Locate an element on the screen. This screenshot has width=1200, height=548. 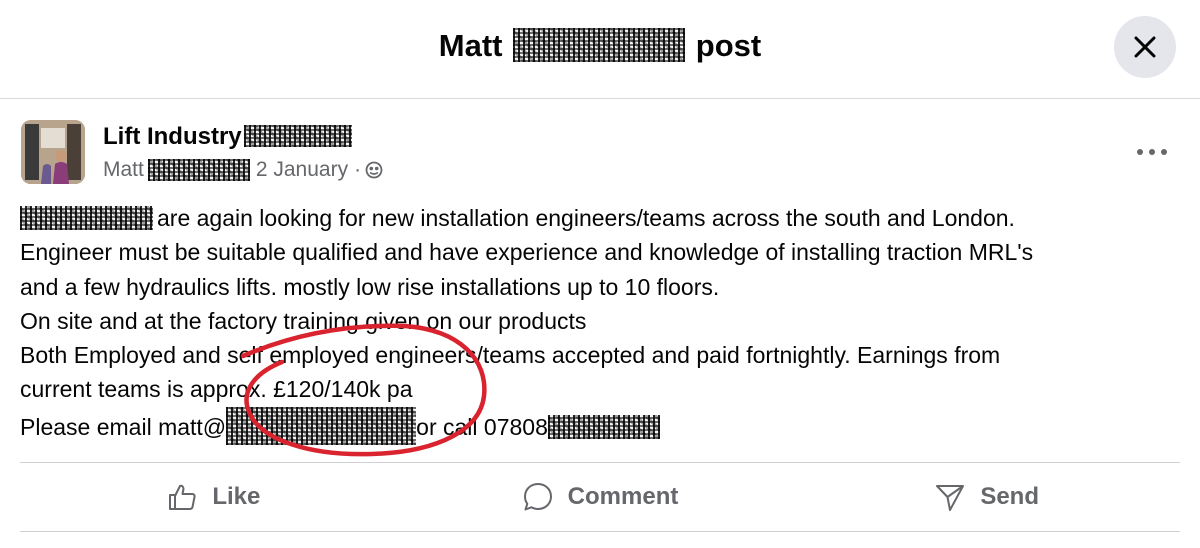
send-button: Send is located at coordinates (986, 497).